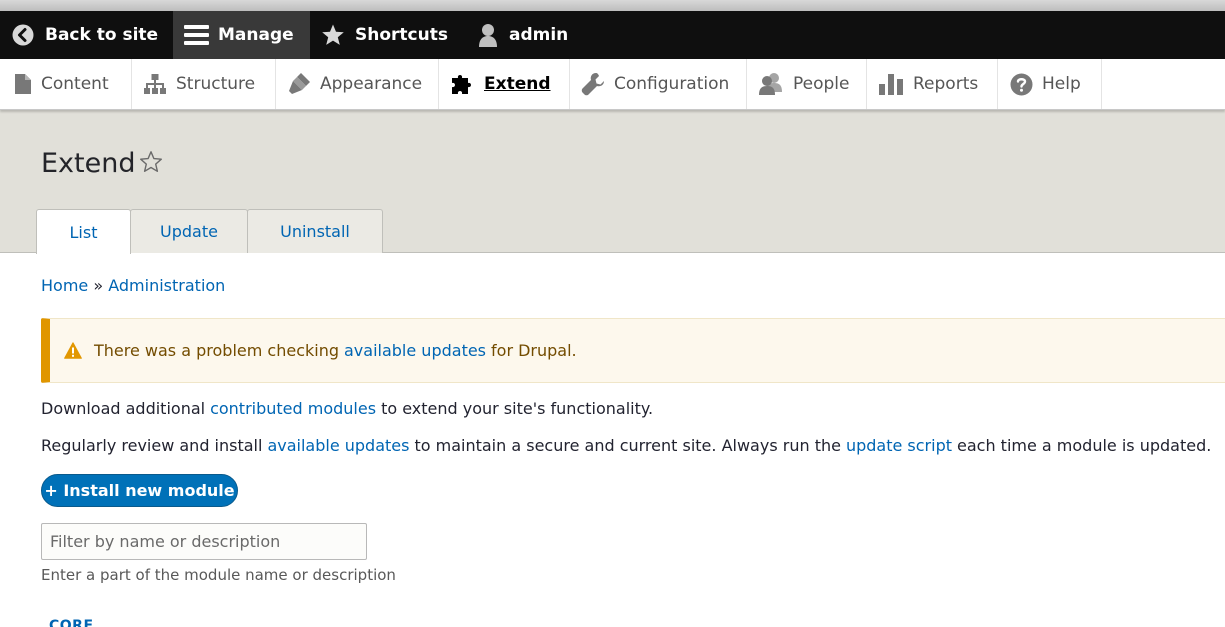 Image resolution: width=1225 pixels, height=627 pixels. What do you see at coordinates (293, 408) in the screenshot?
I see `contributed-modules-link: contributed modules` at bounding box center [293, 408].